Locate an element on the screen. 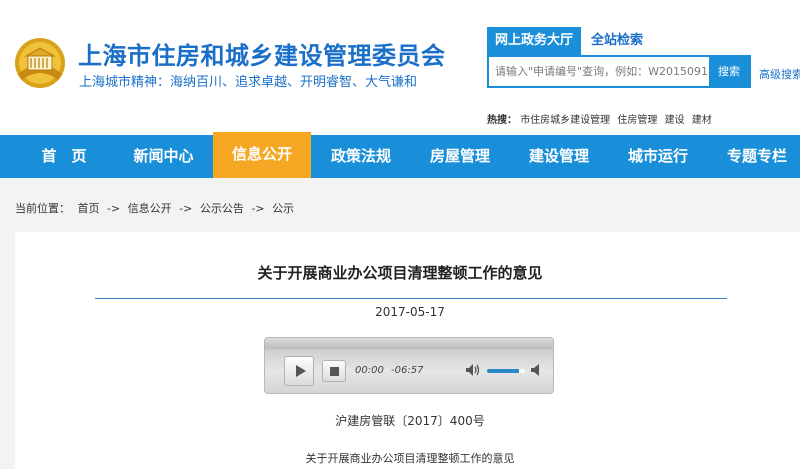  breadcrumb-link-notice: 公示 is located at coordinates (283, 208).